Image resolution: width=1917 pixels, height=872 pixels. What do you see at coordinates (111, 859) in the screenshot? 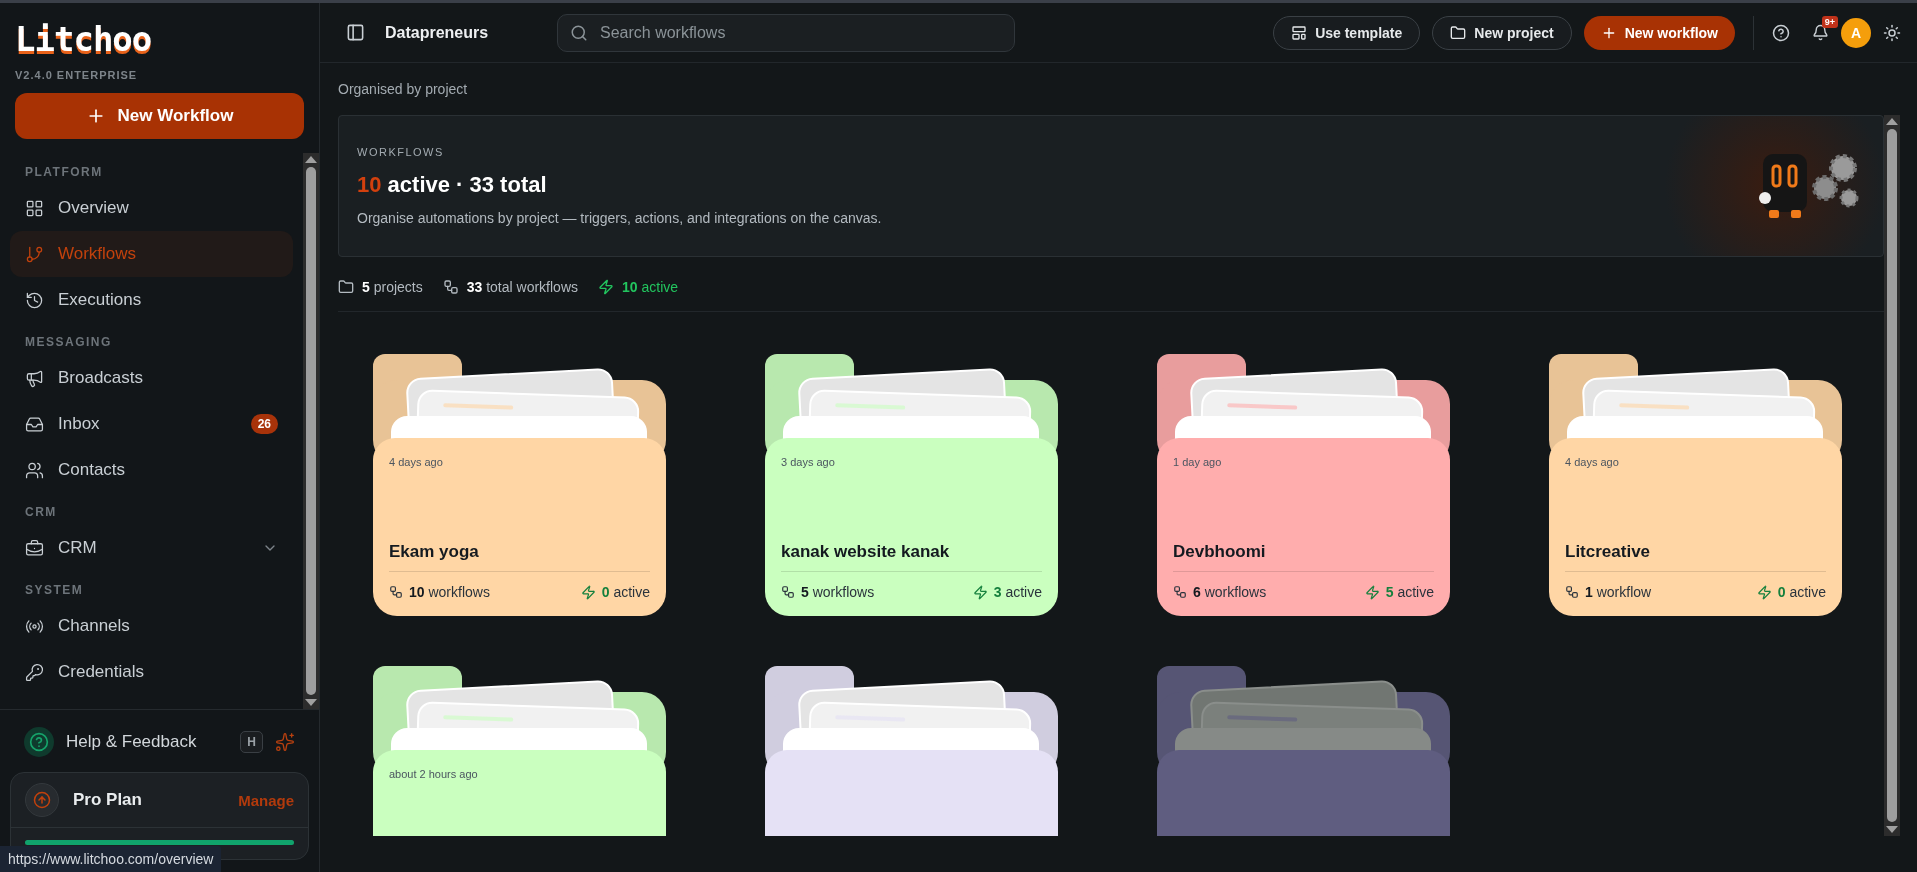
I see `link-url-tooltip: https://www.litchoo.com/overview` at bounding box center [111, 859].